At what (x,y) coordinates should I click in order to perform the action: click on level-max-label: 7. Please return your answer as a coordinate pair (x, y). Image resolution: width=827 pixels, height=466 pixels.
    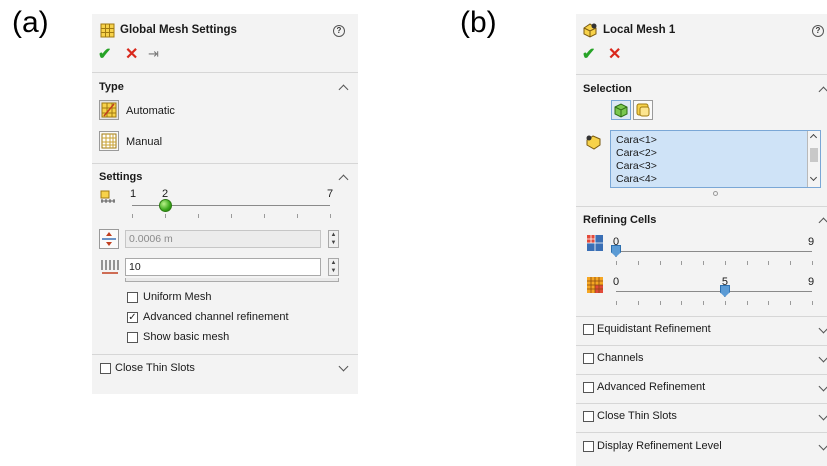
    Looking at the image, I should click on (330, 194).